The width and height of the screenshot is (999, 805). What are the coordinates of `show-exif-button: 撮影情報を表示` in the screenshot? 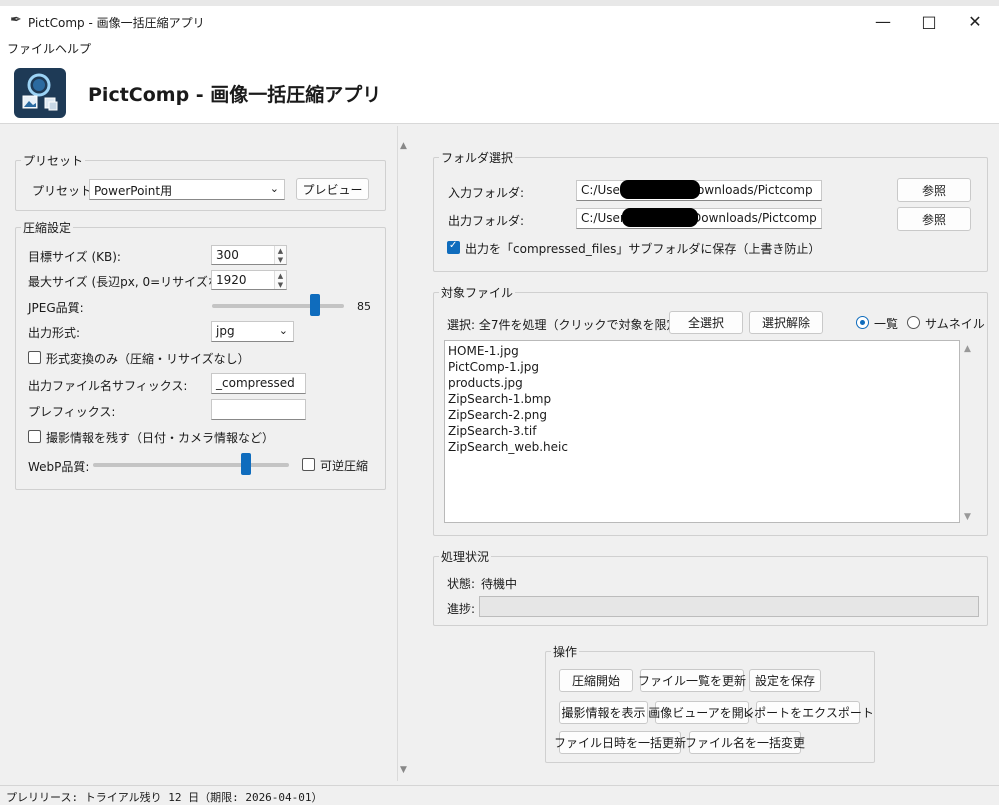 It's located at (603, 712).